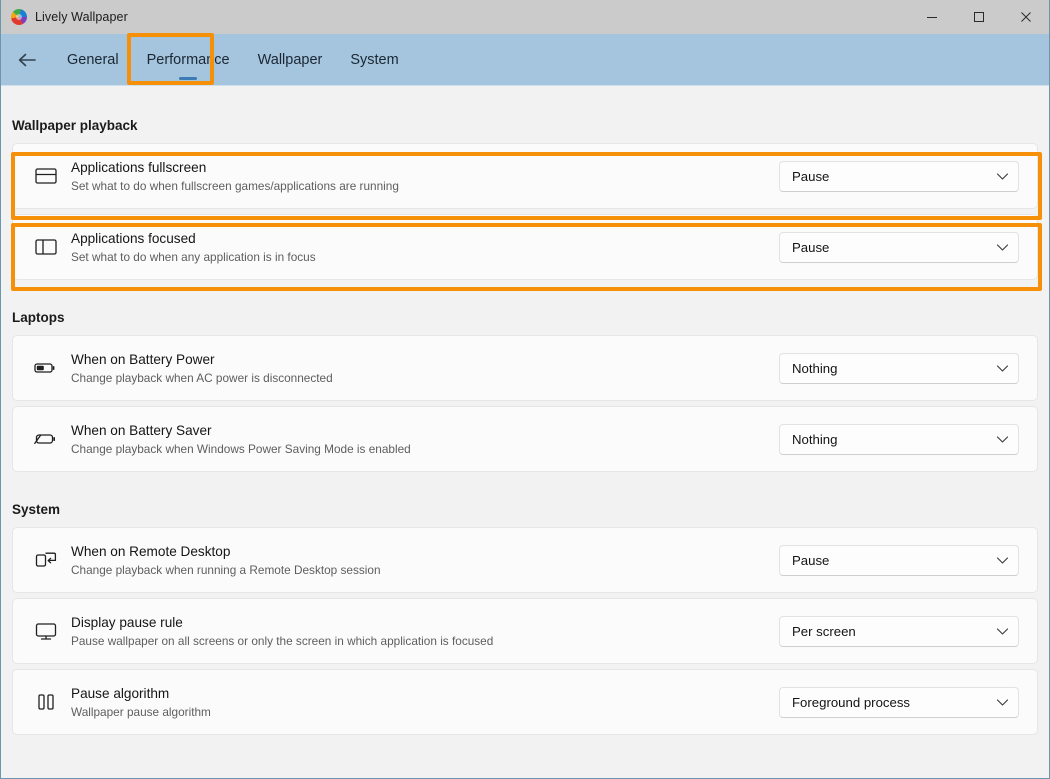 The image size is (1050, 779). I want to click on dropdown-applications-focused: Pause, so click(899, 247).